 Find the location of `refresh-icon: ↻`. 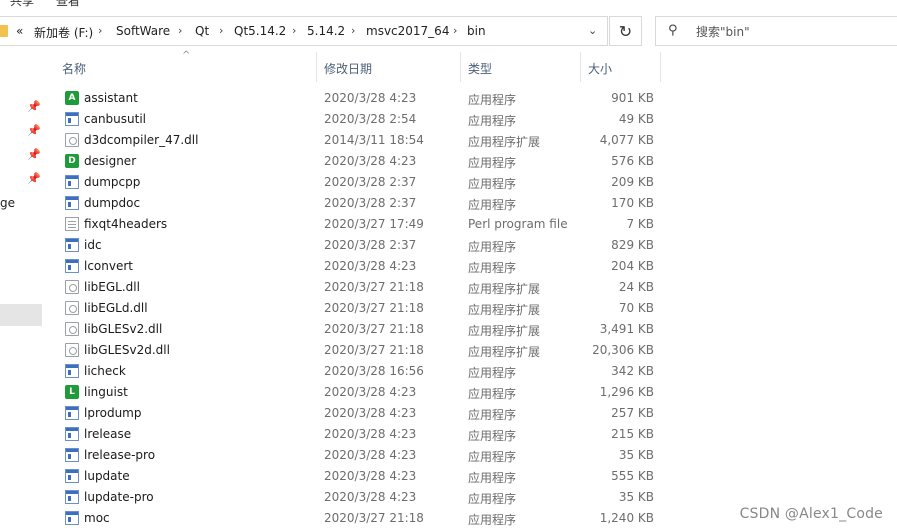

refresh-icon: ↻ is located at coordinates (625, 31).